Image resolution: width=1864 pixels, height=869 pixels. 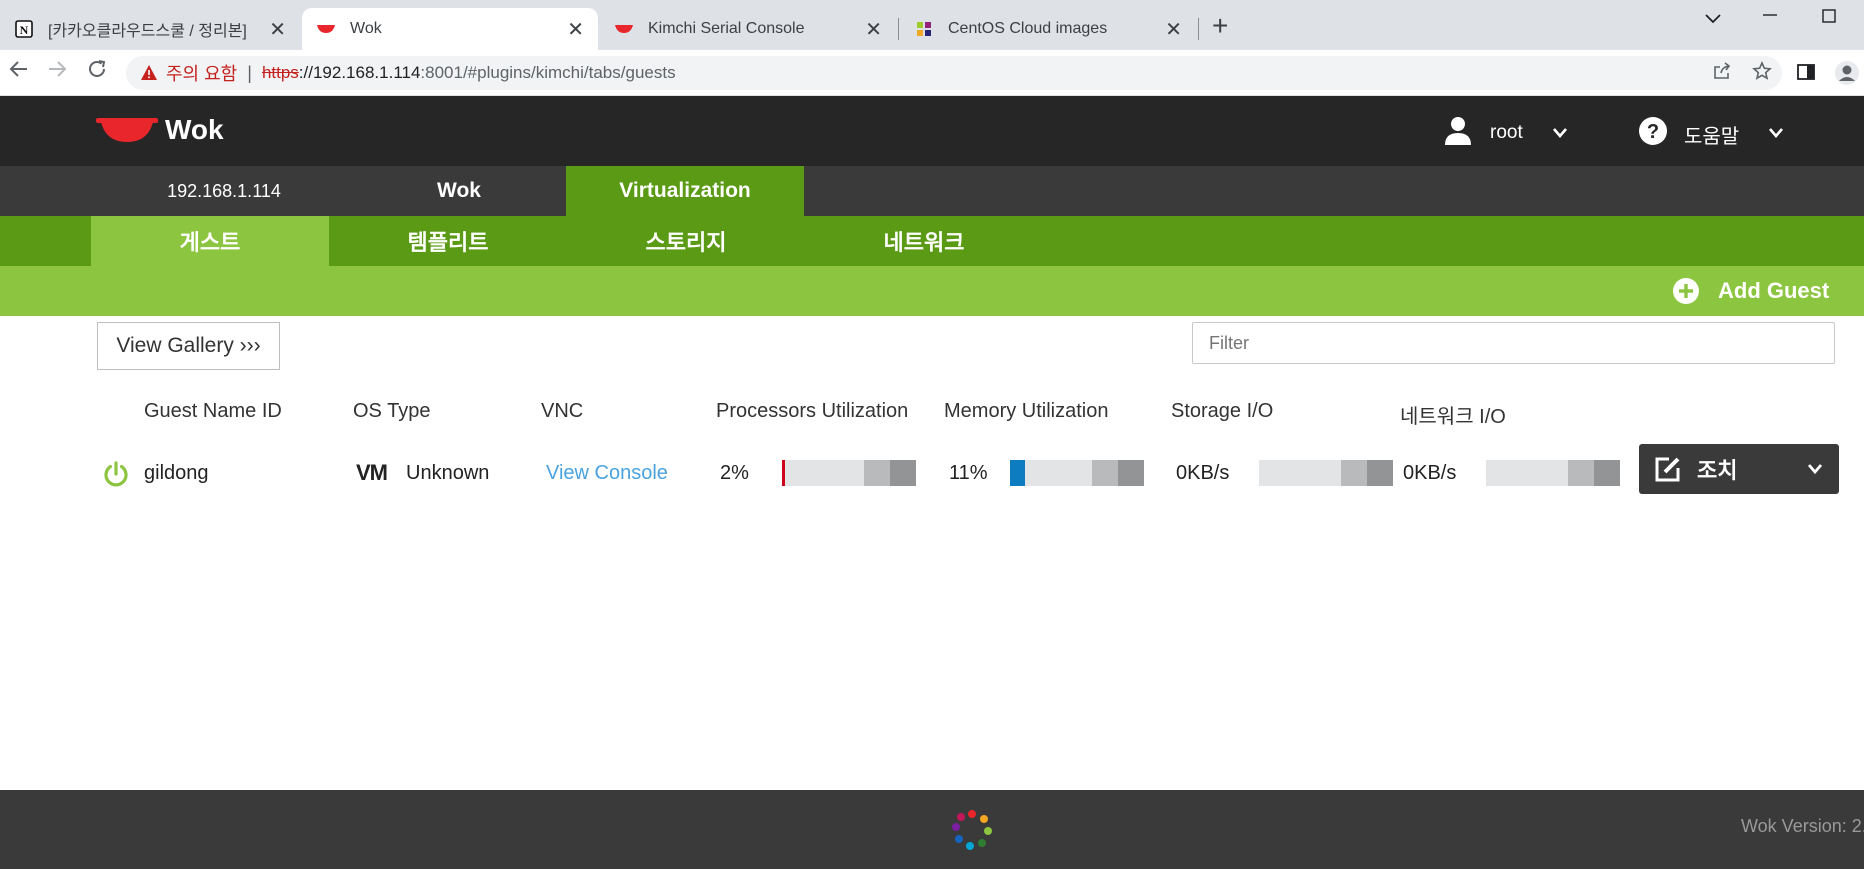 What do you see at coordinates (726, 28) in the screenshot?
I see `browser-tab-title: Kimchi Serial Console` at bounding box center [726, 28].